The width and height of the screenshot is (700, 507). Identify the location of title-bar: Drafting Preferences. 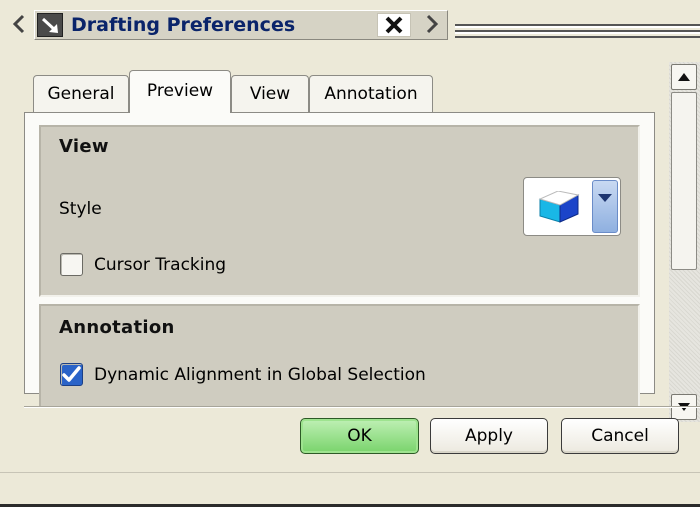
(350, 23).